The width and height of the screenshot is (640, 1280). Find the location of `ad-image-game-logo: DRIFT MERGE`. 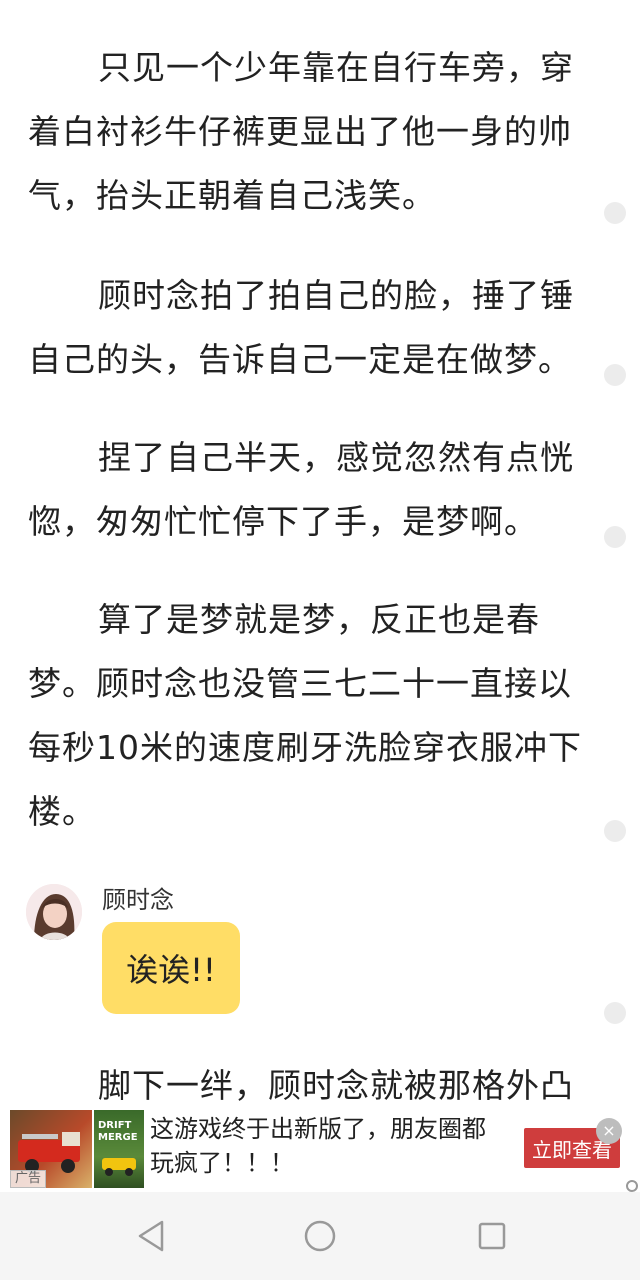

ad-image-game-logo: DRIFT MERGE is located at coordinates (119, 1149).